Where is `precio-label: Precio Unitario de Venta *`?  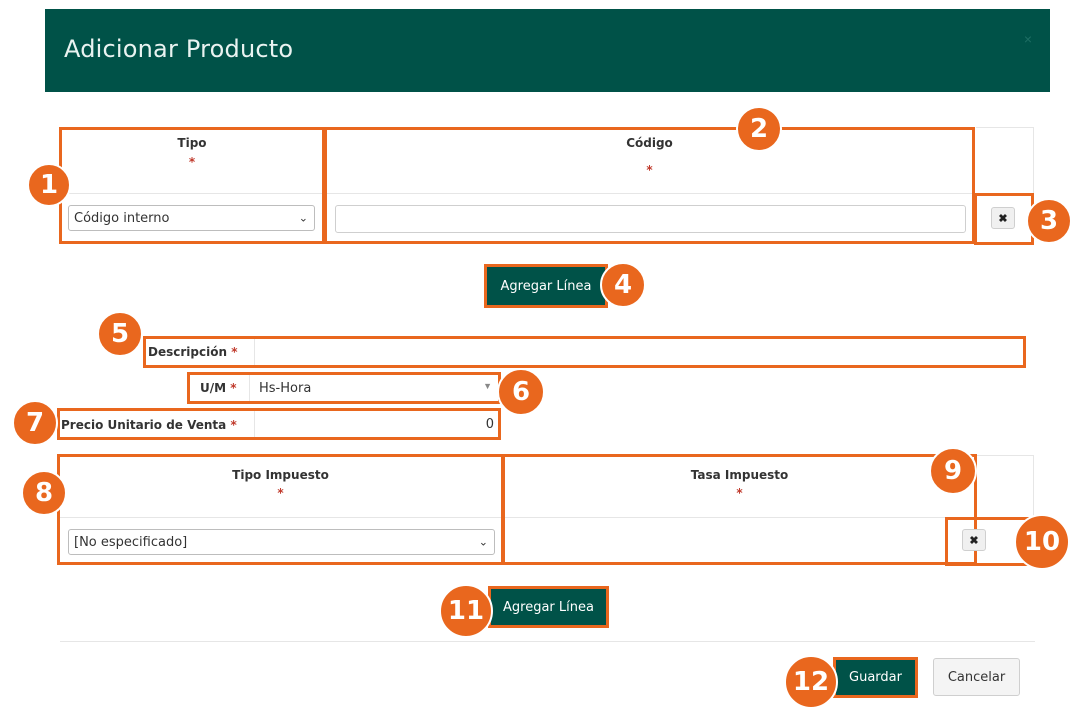
precio-label: Precio Unitario de Venta * is located at coordinates (149, 425).